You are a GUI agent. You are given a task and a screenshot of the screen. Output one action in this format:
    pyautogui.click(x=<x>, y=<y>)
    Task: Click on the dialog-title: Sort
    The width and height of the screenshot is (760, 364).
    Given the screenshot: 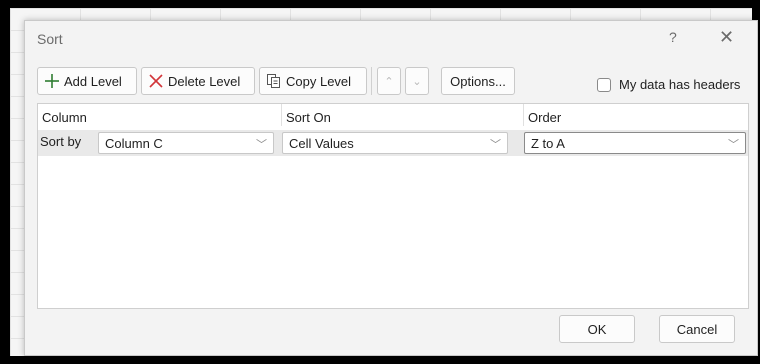 What is the action you would take?
    pyautogui.click(x=50, y=39)
    